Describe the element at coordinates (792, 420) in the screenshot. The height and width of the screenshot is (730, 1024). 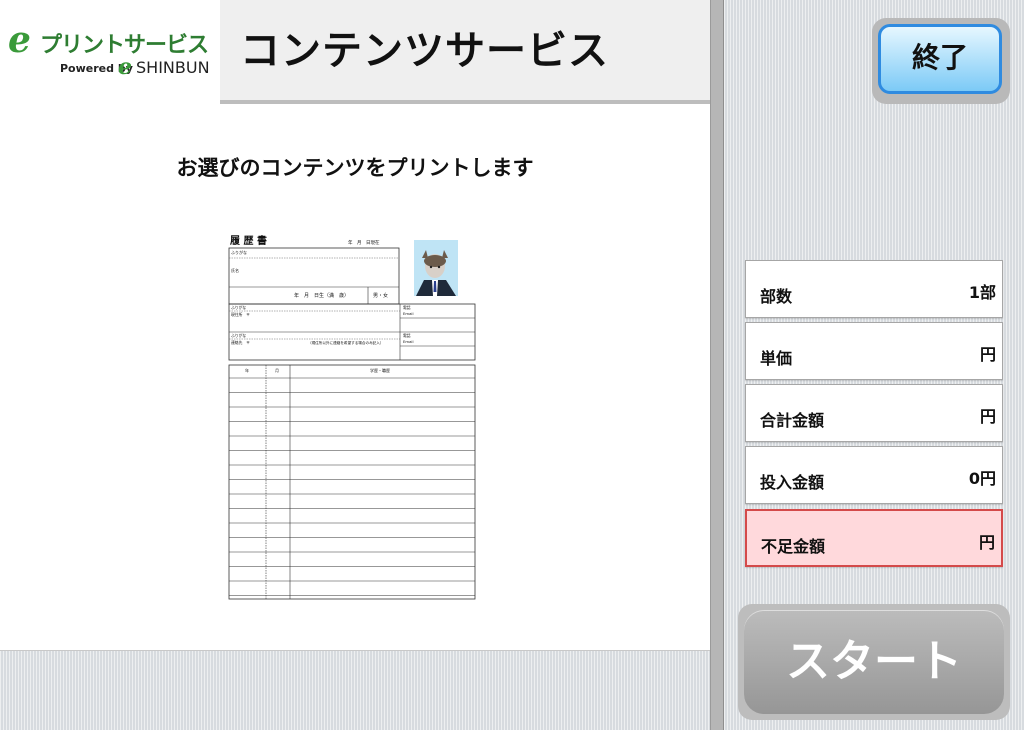
I see `total-amount-label: 合計金額` at that location.